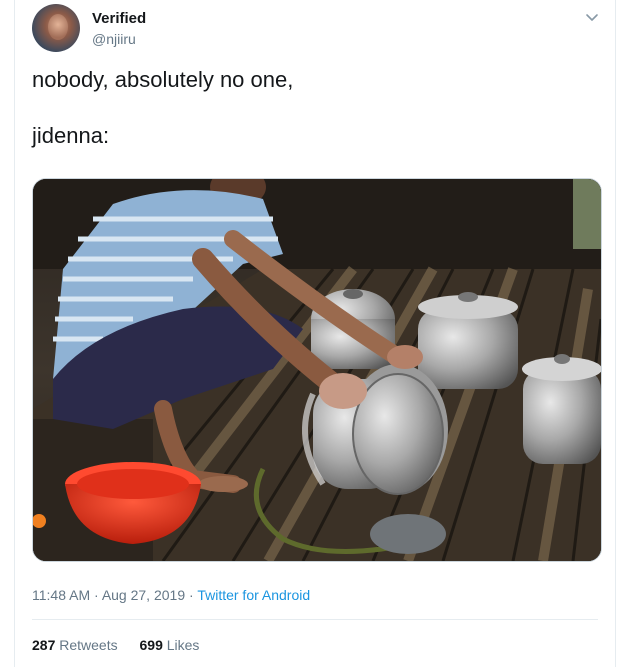 The height and width of the screenshot is (667, 621). What do you see at coordinates (408, 534) in the screenshot?
I see `steel-wool` at bounding box center [408, 534].